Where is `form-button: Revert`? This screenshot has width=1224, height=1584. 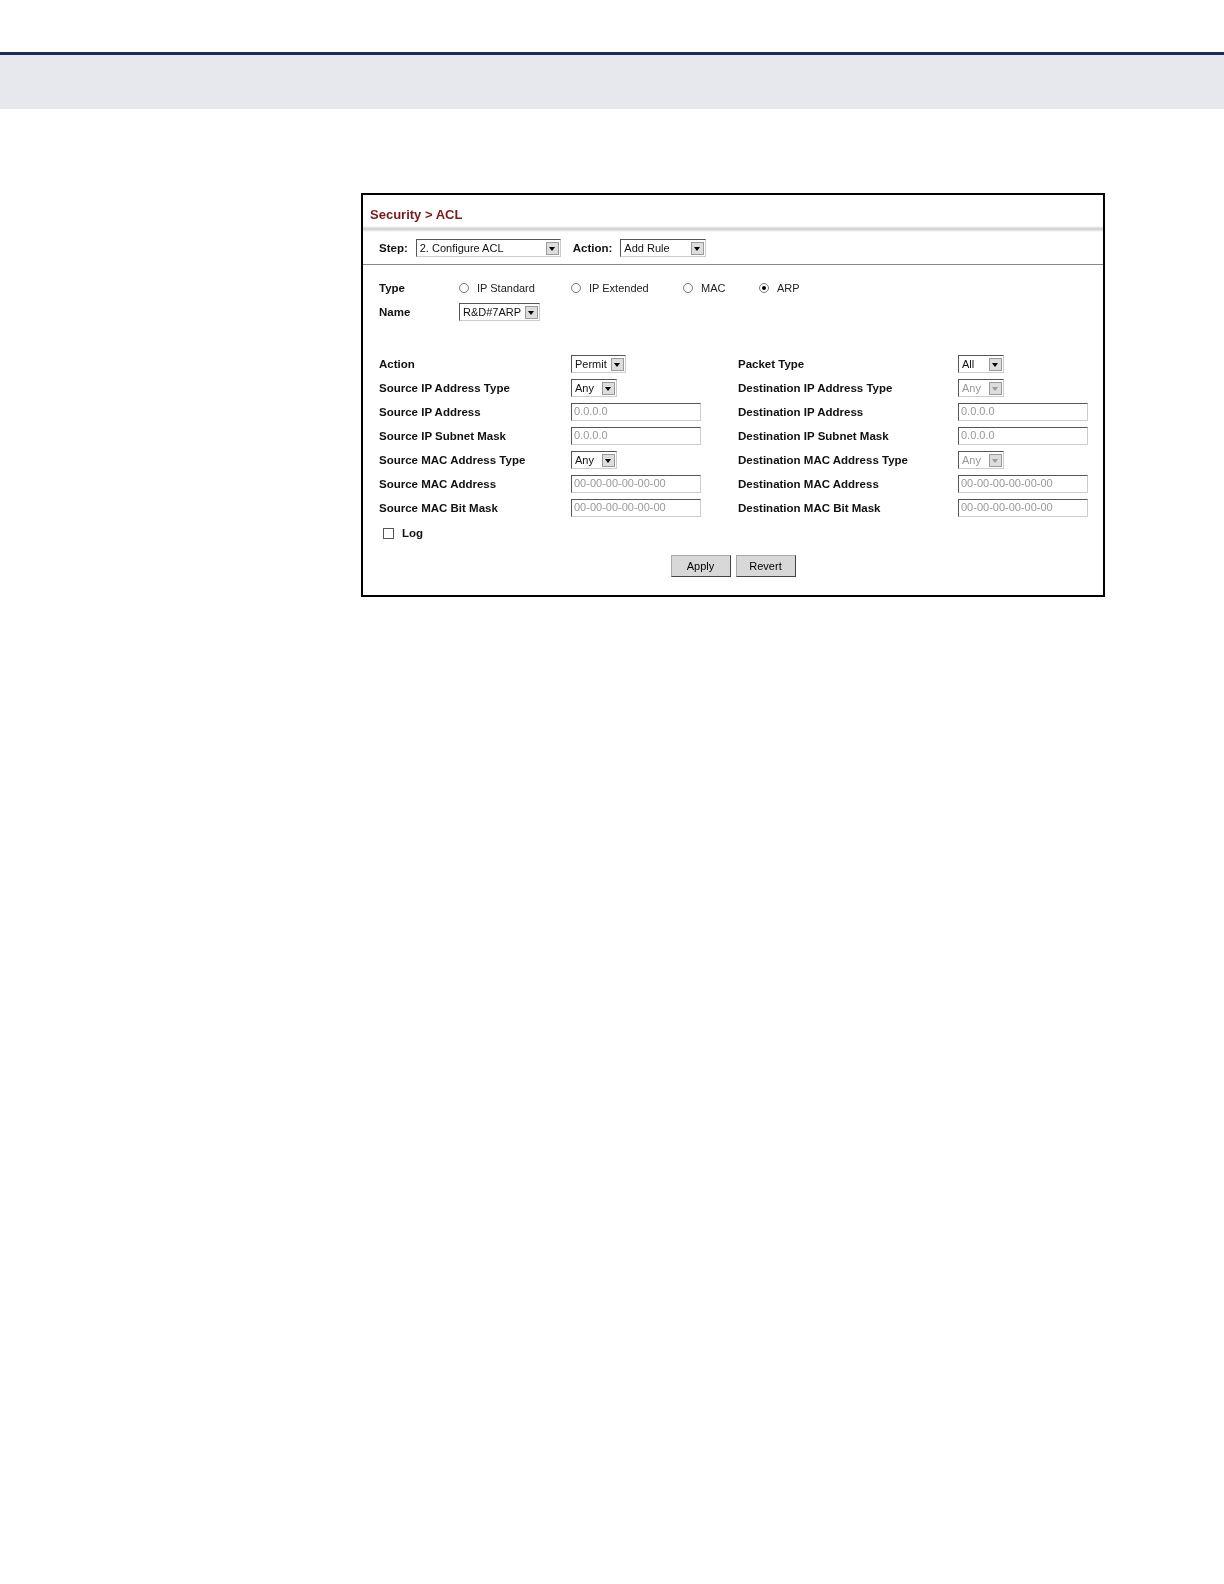 form-button: Revert is located at coordinates (765, 566).